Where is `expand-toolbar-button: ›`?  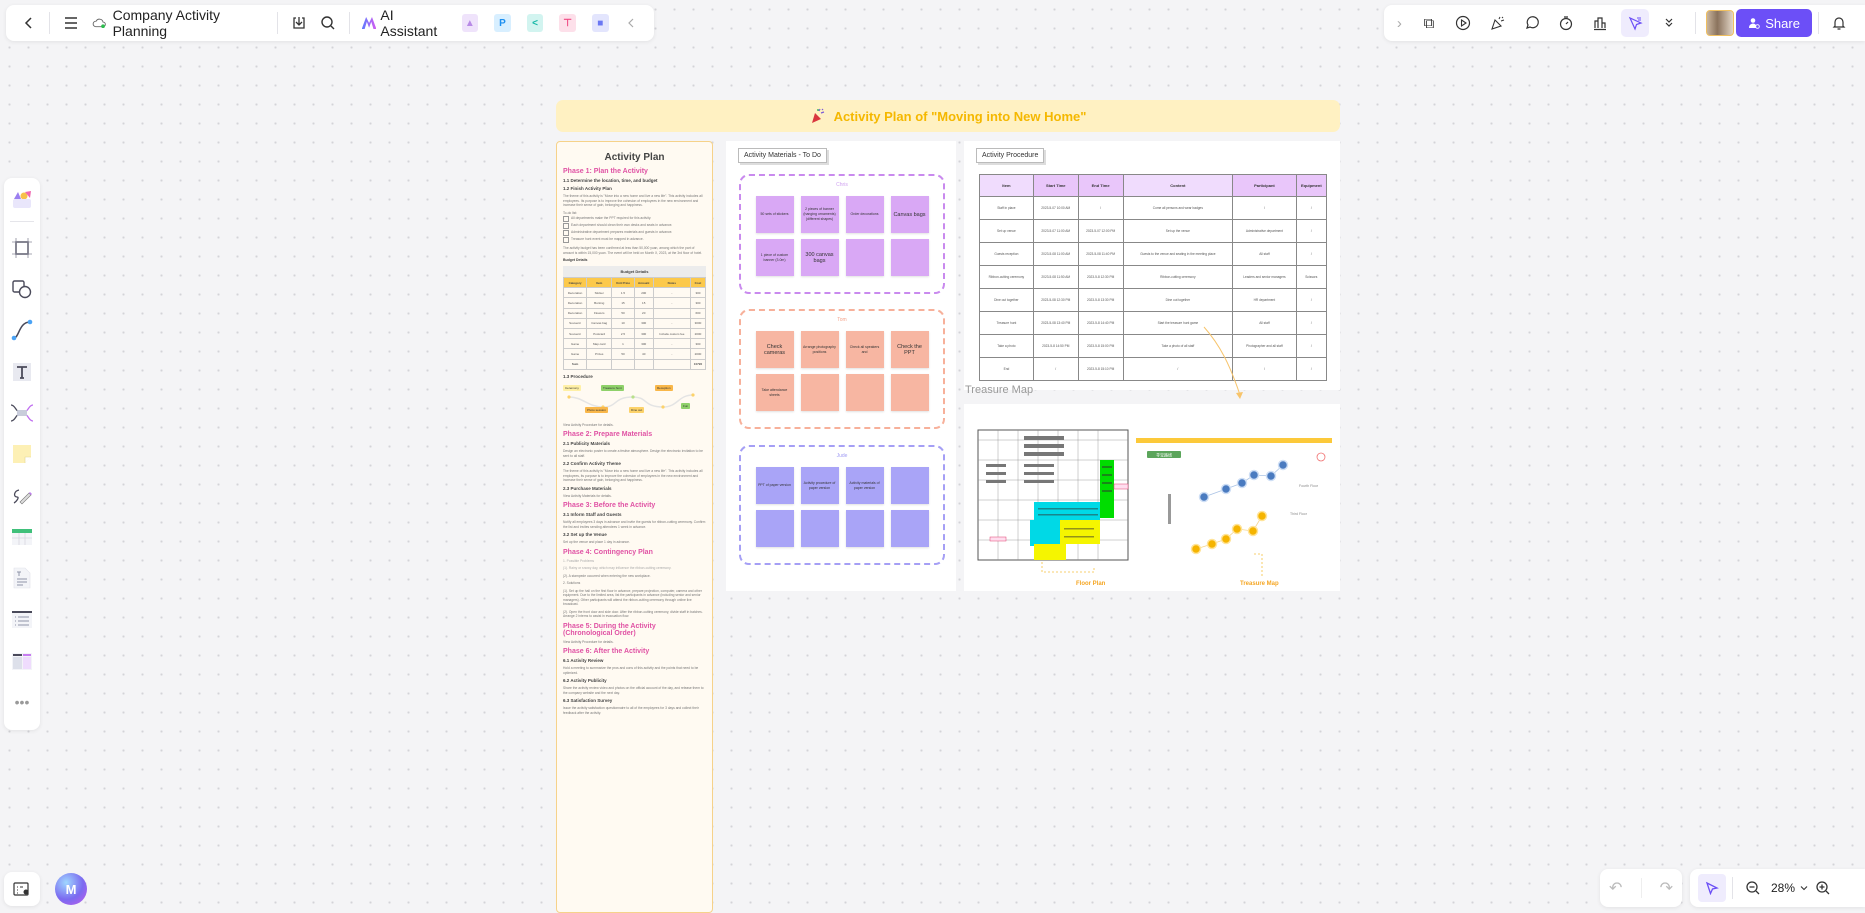 expand-toolbar-button: › is located at coordinates (1399, 23).